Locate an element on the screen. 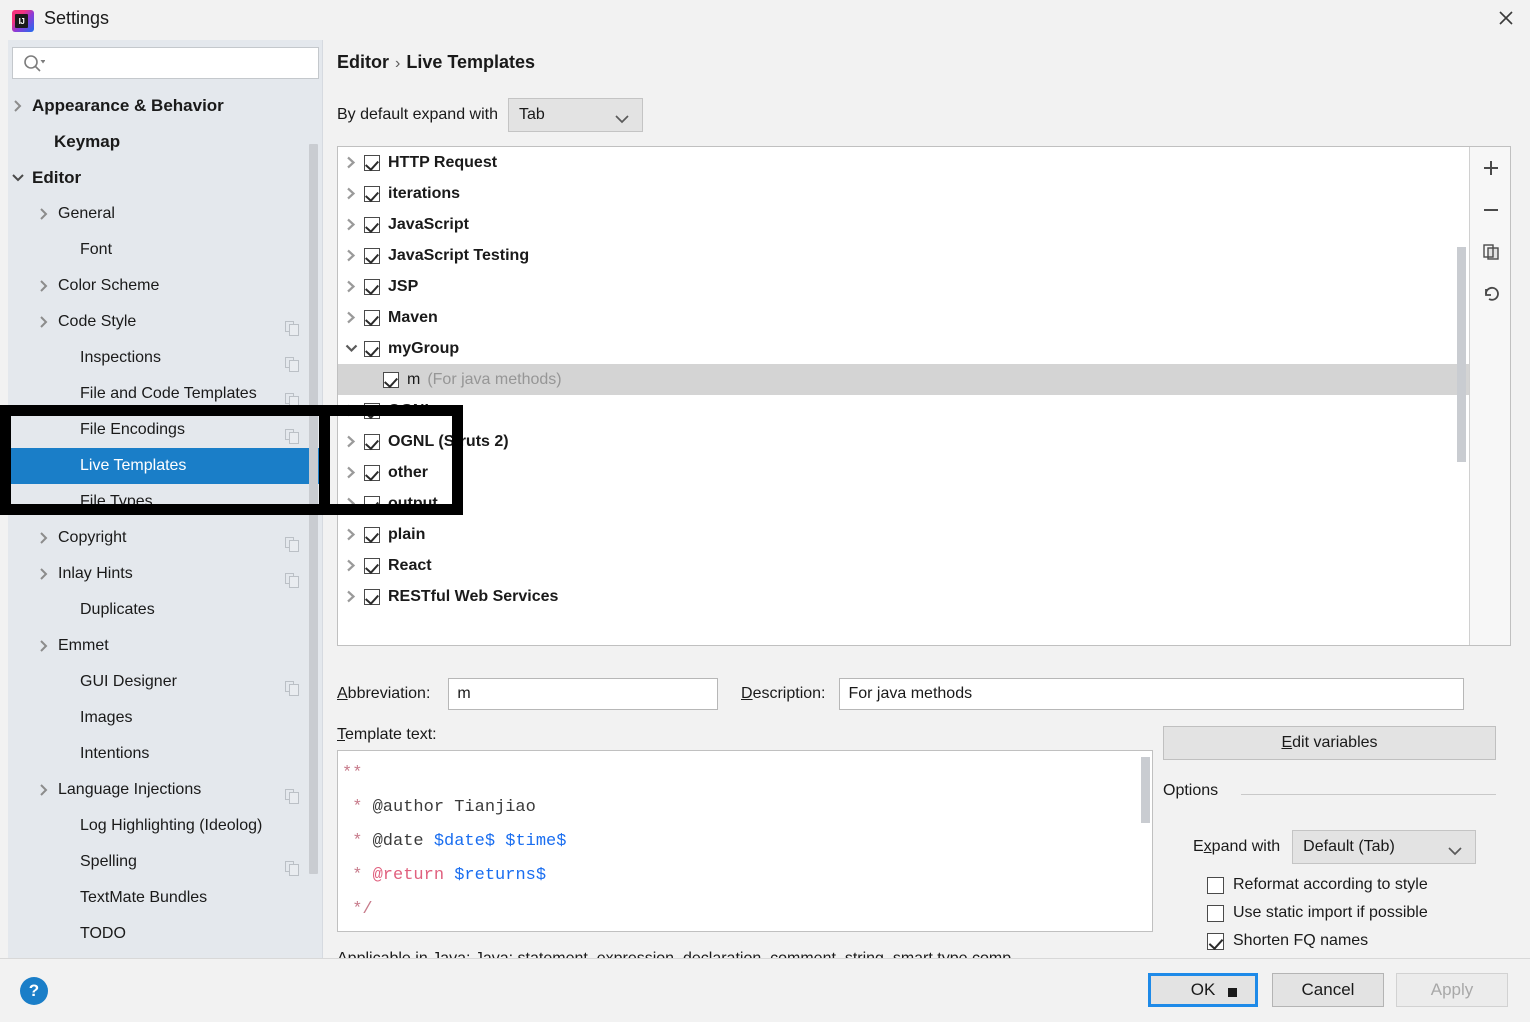 Image resolution: width=1530 pixels, height=1022 pixels. template-group-row: RESTful Web Services is located at coordinates (903, 596).